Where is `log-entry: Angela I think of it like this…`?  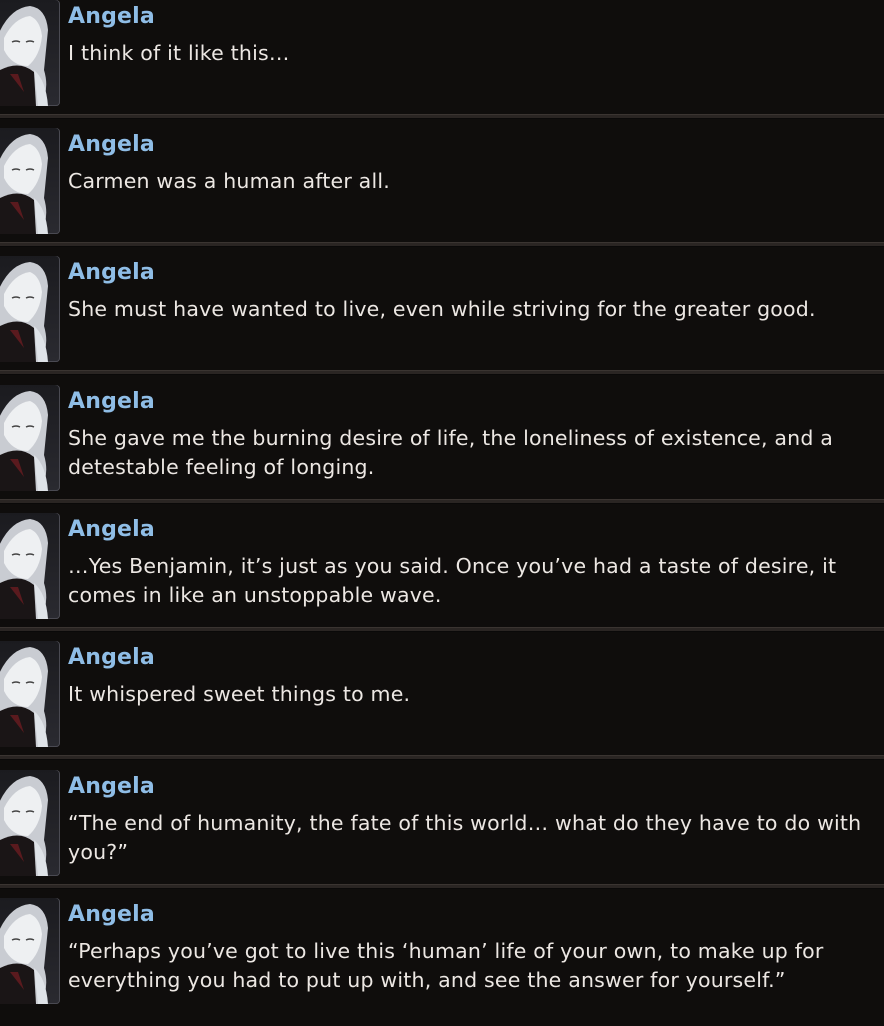 log-entry: Angela I think of it like this… is located at coordinates (442, 64).